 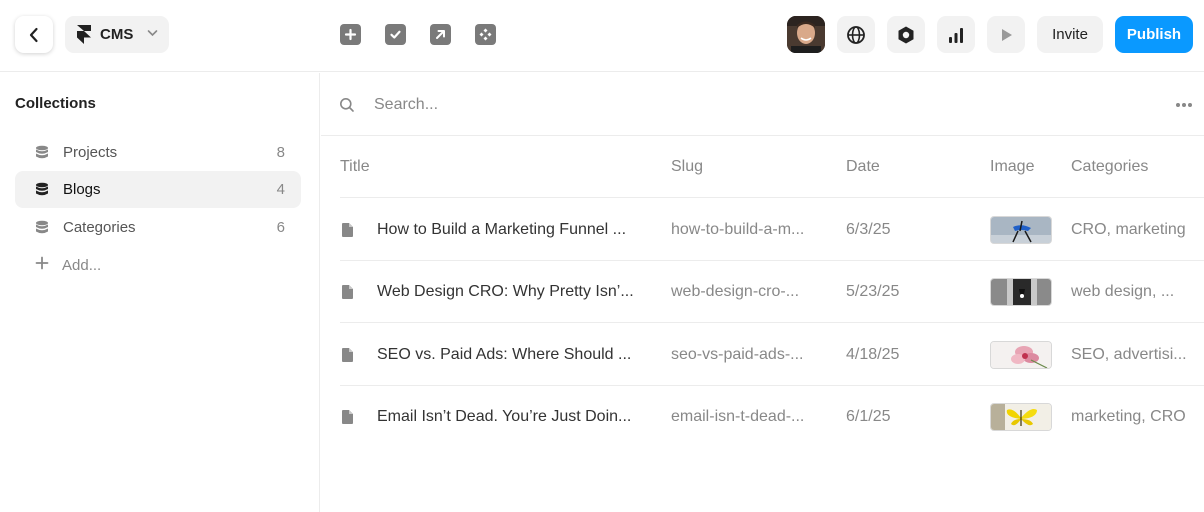 I want to click on column-header-slug: Slug, so click(x=687, y=167).